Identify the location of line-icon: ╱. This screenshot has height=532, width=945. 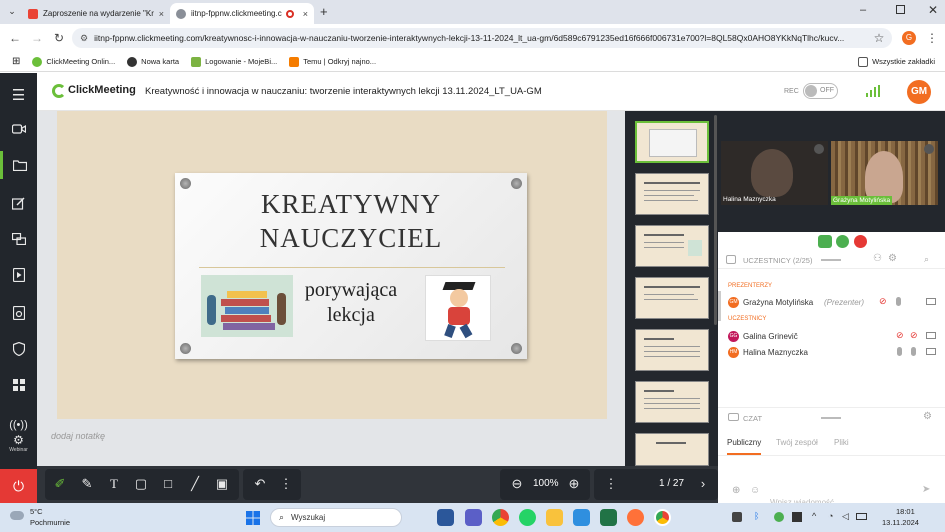
(195, 484).